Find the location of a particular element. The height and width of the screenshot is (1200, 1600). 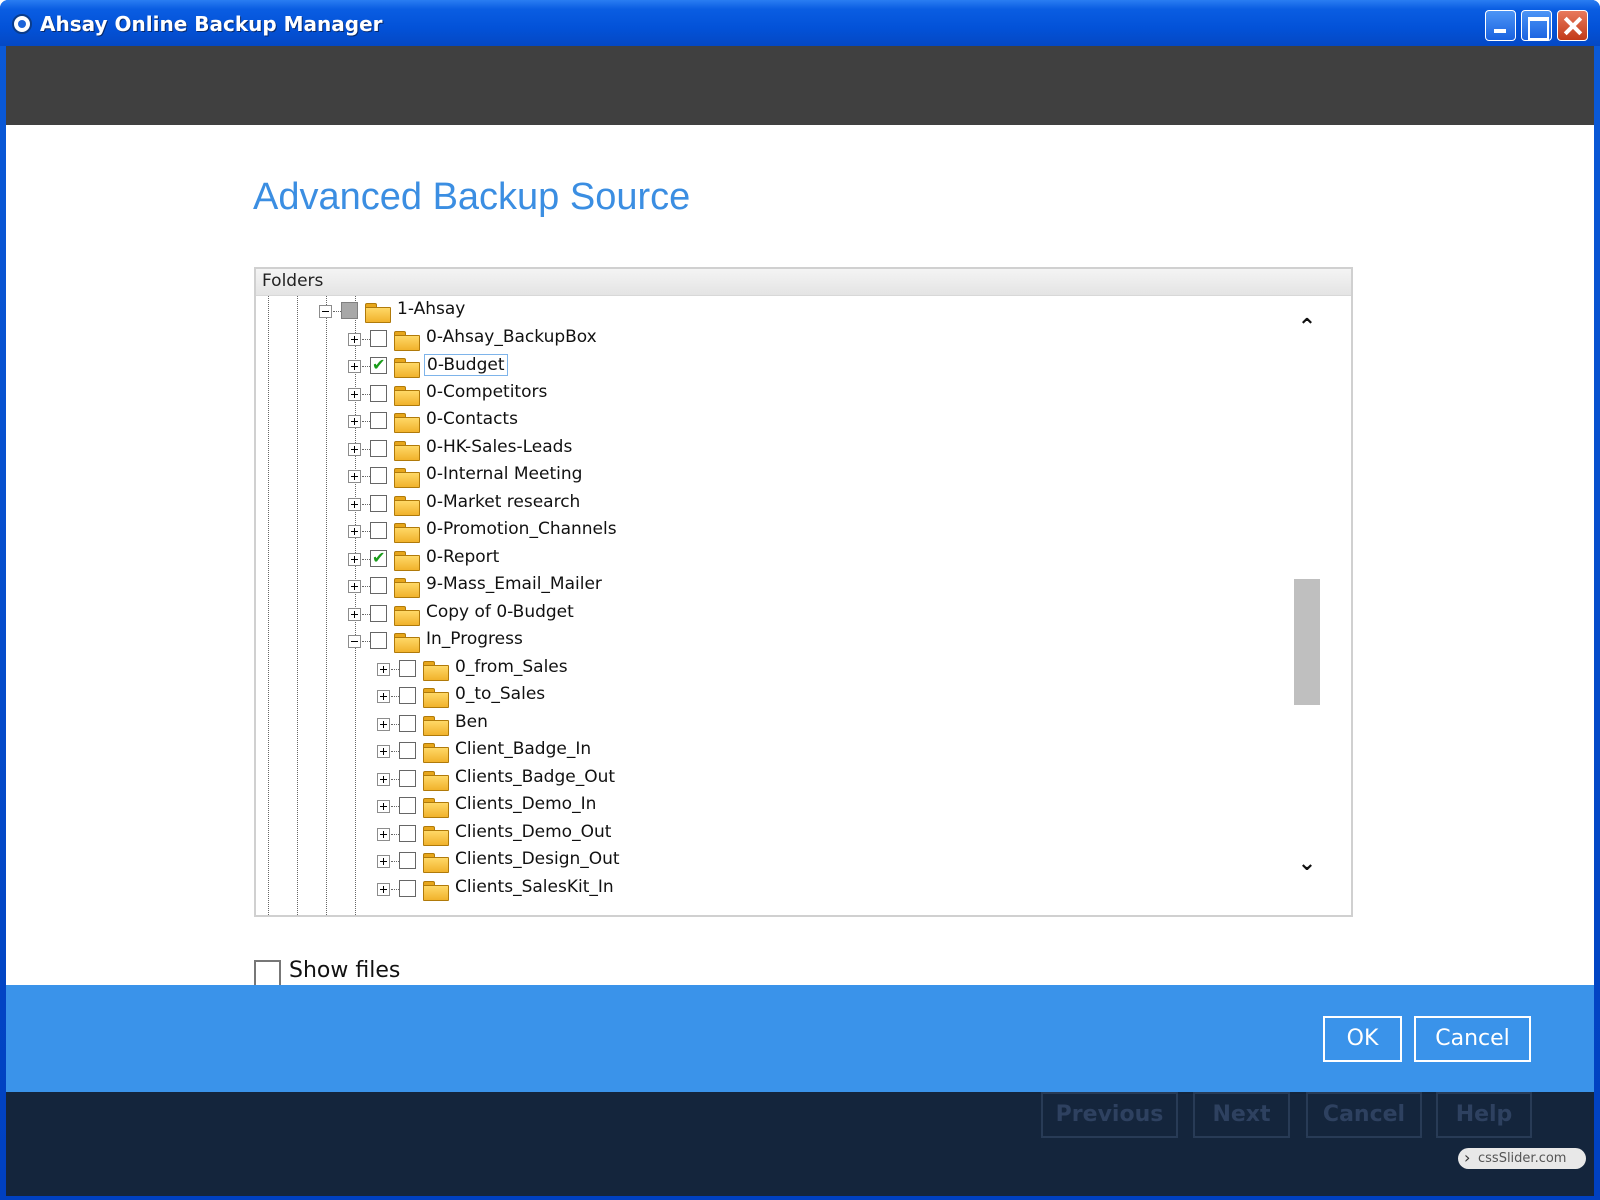

tree-node: 0_to_Sales is located at coordinates (577, 697).